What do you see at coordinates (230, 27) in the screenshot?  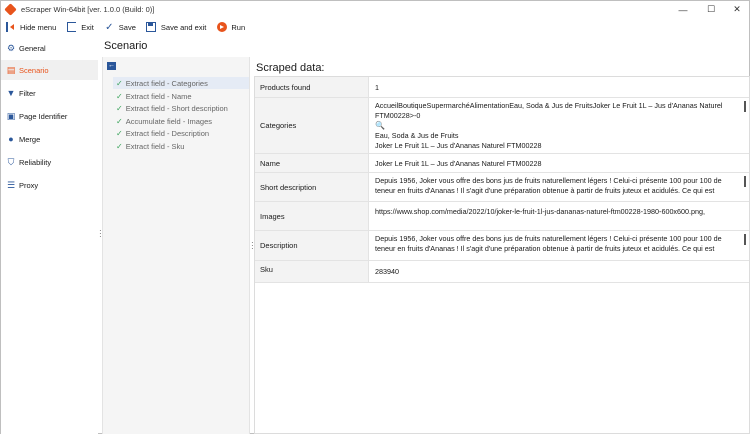 I see `run-button: Run` at bounding box center [230, 27].